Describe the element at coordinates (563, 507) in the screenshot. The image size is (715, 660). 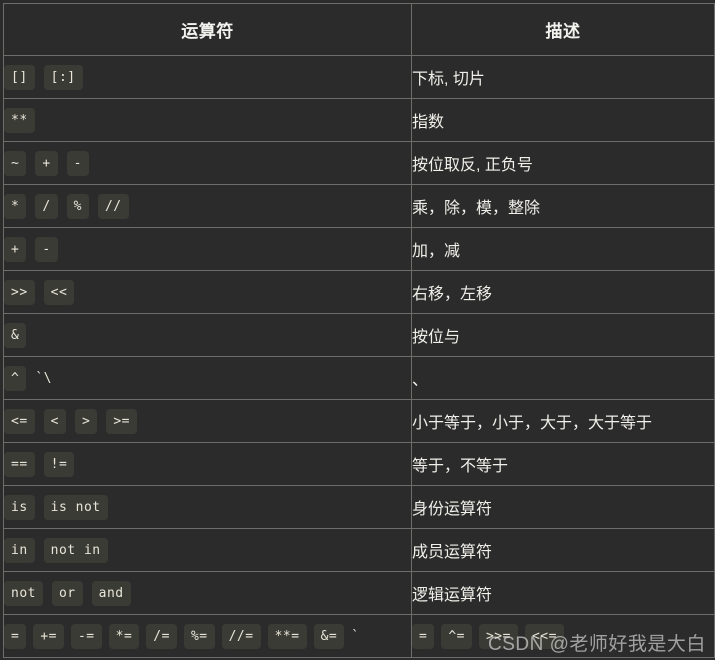
I see `description-cell: 身份运算符` at that location.